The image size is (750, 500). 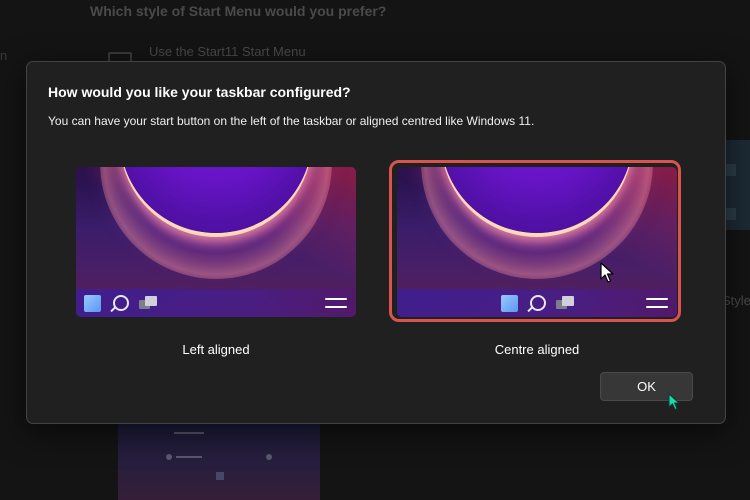 What do you see at coordinates (736, 300) in the screenshot?
I see `background-style-text: Style` at bounding box center [736, 300].